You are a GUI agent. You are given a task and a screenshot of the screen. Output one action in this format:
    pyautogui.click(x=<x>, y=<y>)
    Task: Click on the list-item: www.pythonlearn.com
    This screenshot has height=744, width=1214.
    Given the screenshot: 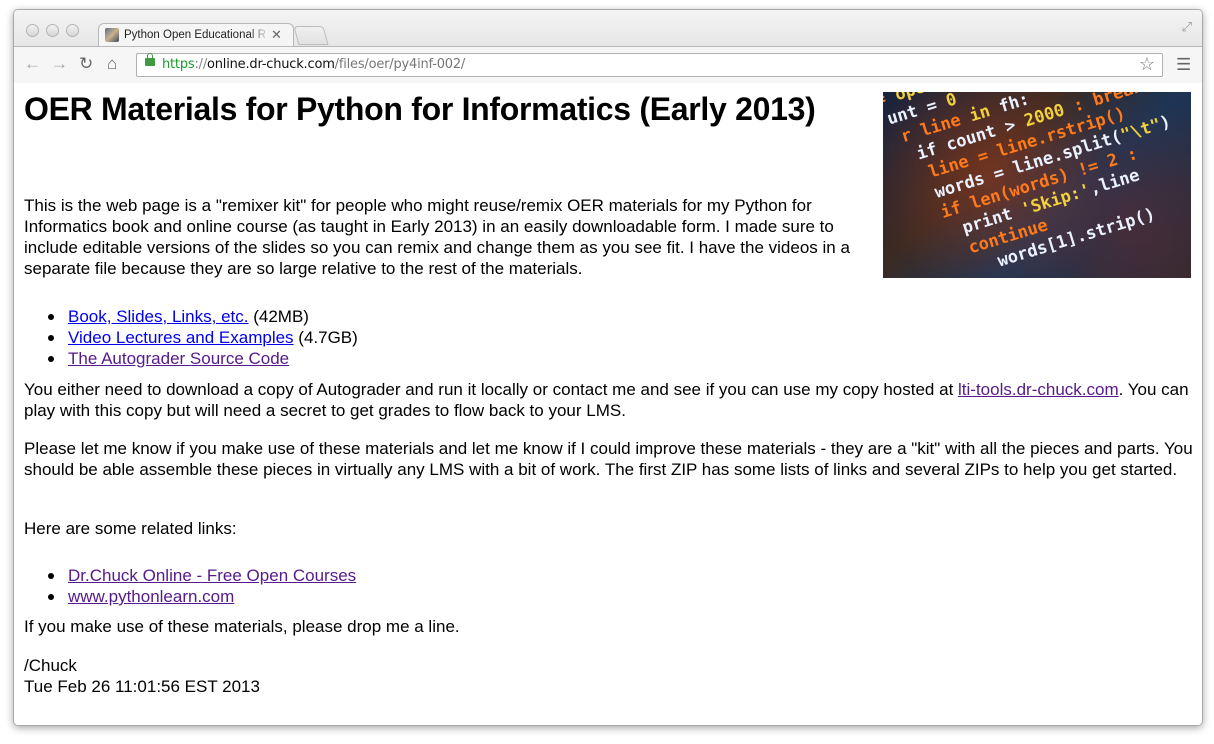 What is the action you would take?
    pyautogui.click(x=190, y=596)
    